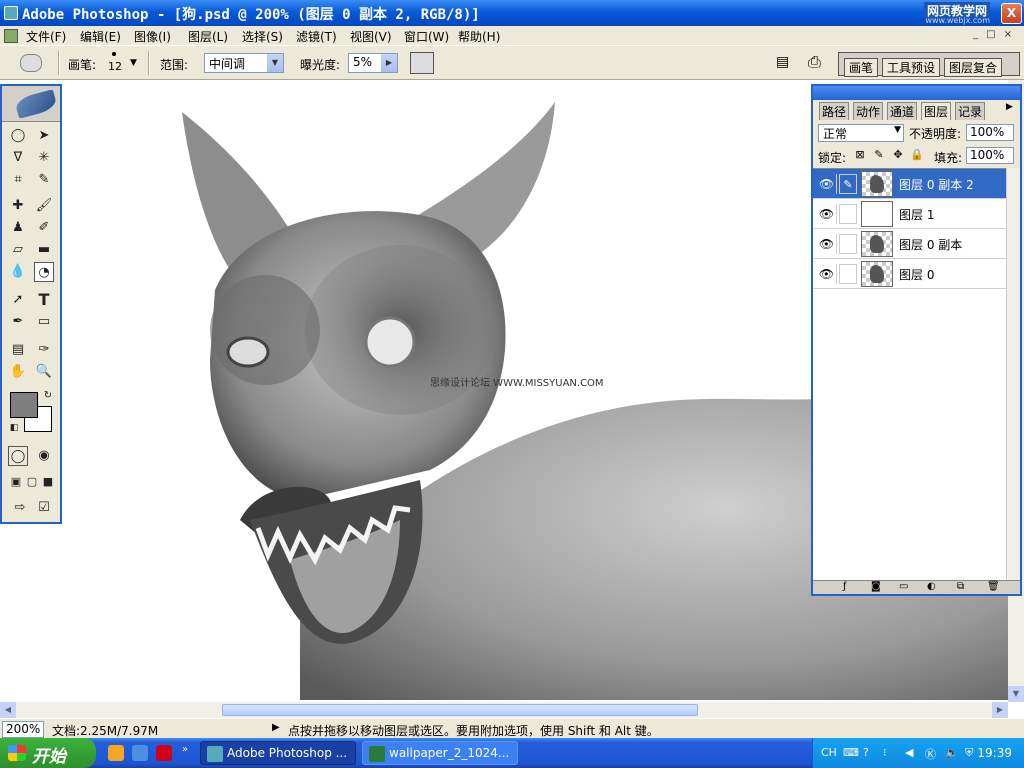 The height and width of the screenshot is (768, 1024). I want to click on brush-link-icon: ✎, so click(848, 184).